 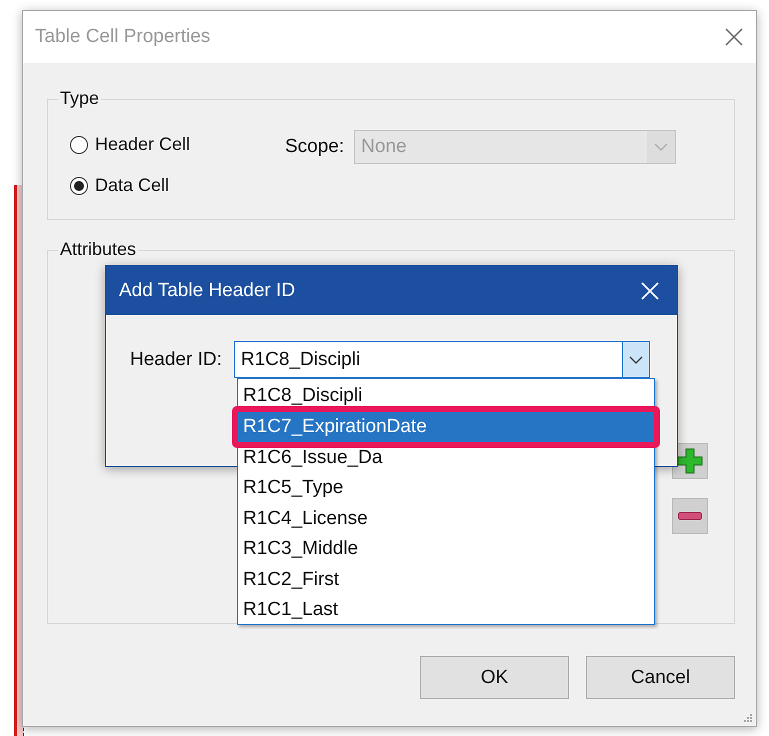 I want to click on list-option: R1C5_Type, so click(x=446, y=488).